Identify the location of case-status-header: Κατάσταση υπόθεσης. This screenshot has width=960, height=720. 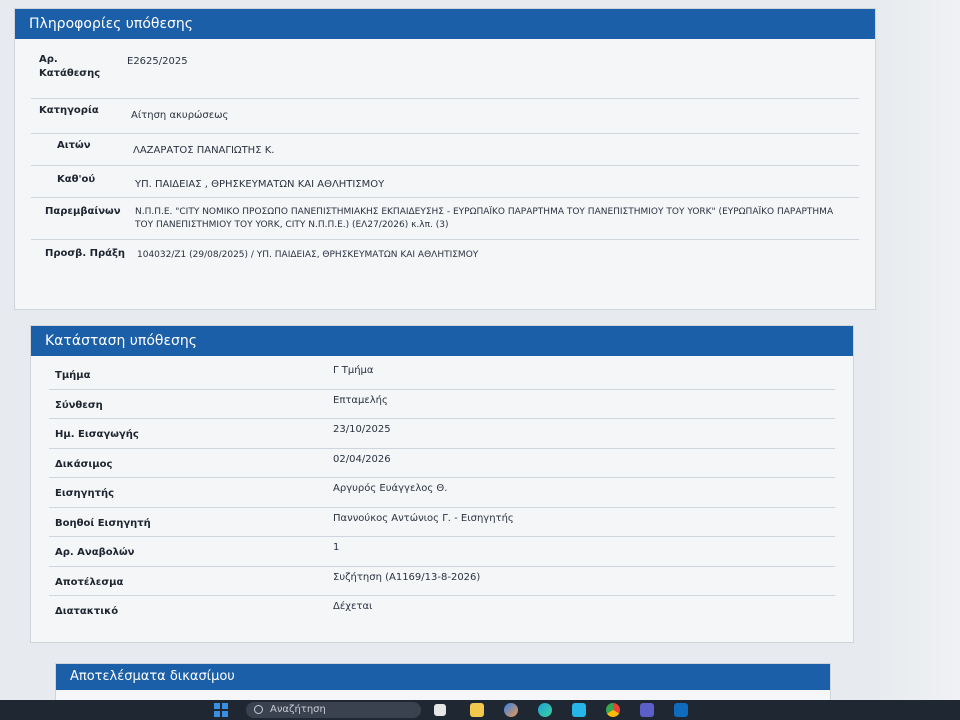
(442, 341).